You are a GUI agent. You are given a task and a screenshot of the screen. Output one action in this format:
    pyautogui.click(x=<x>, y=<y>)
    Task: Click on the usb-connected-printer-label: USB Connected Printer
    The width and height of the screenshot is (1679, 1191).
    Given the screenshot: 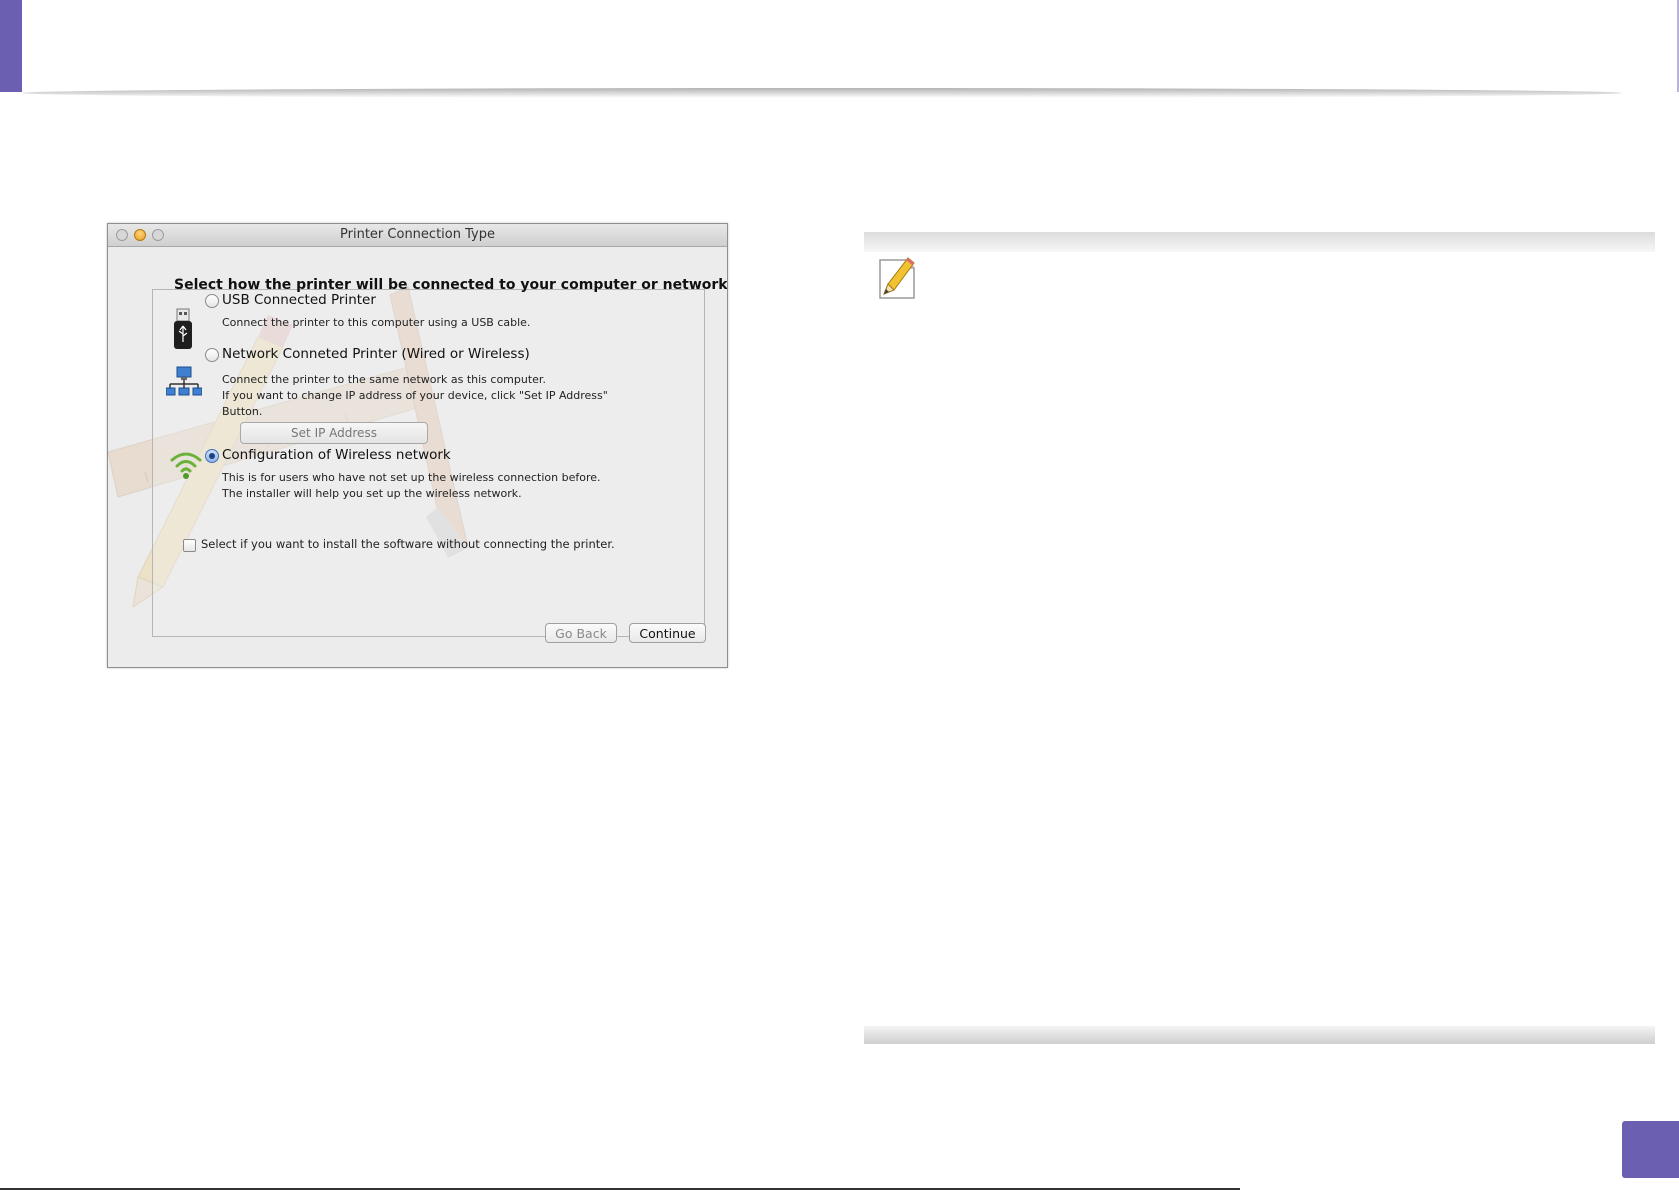 What is the action you would take?
    pyautogui.click(x=299, y=300)
    